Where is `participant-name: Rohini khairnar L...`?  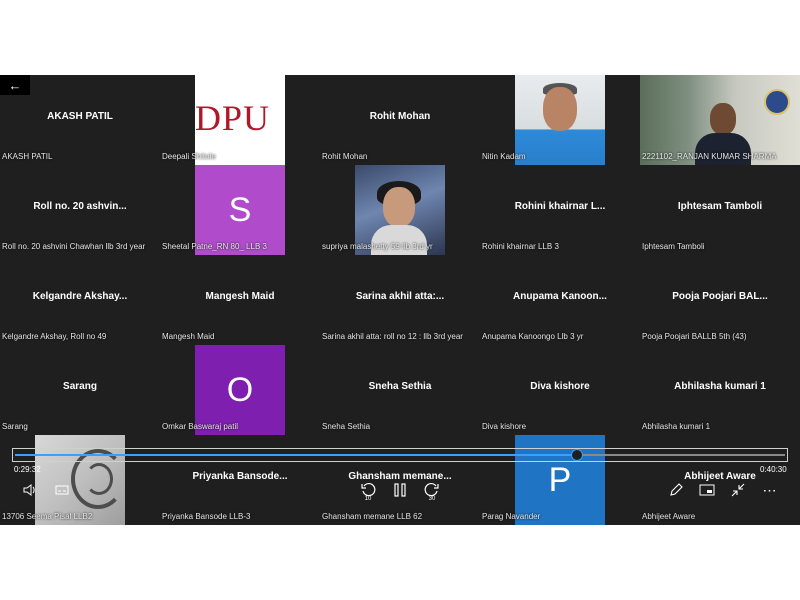 participant-name: Rohini khairnar L... is located at coordinates (560, 206).